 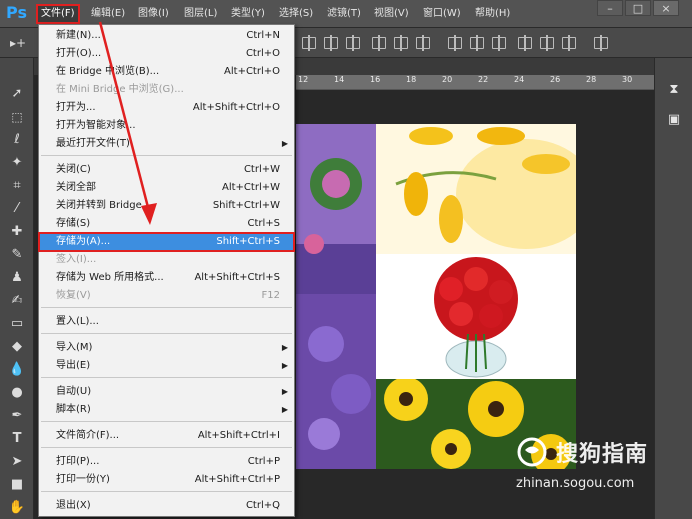 I want to click on menu-item-browse-bridge: 在 Bridge 中浏览(B)... Alt+Ctrl+O, so click(x=166, y=72).